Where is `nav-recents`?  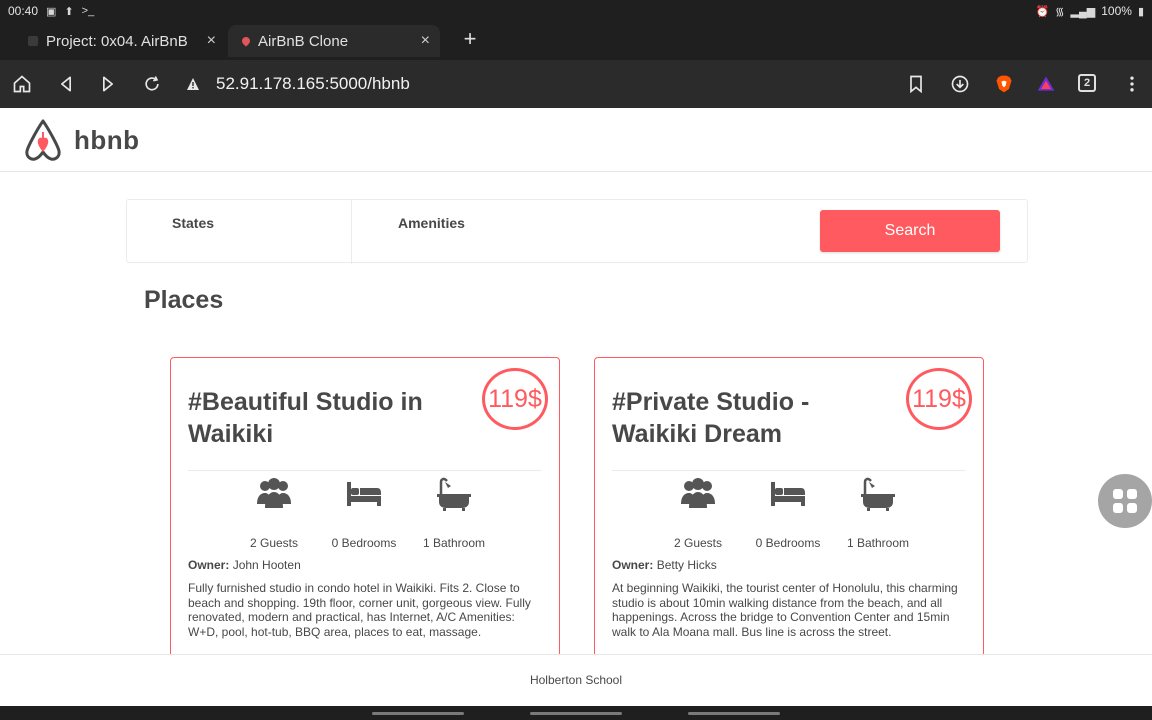 nav-recents is located at coordinates (418, 713).